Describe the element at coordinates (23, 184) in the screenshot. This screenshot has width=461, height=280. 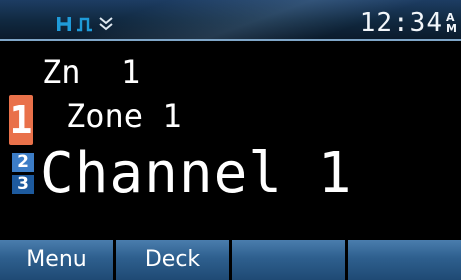
I see `timeslot-3-badge: 3` at that location.